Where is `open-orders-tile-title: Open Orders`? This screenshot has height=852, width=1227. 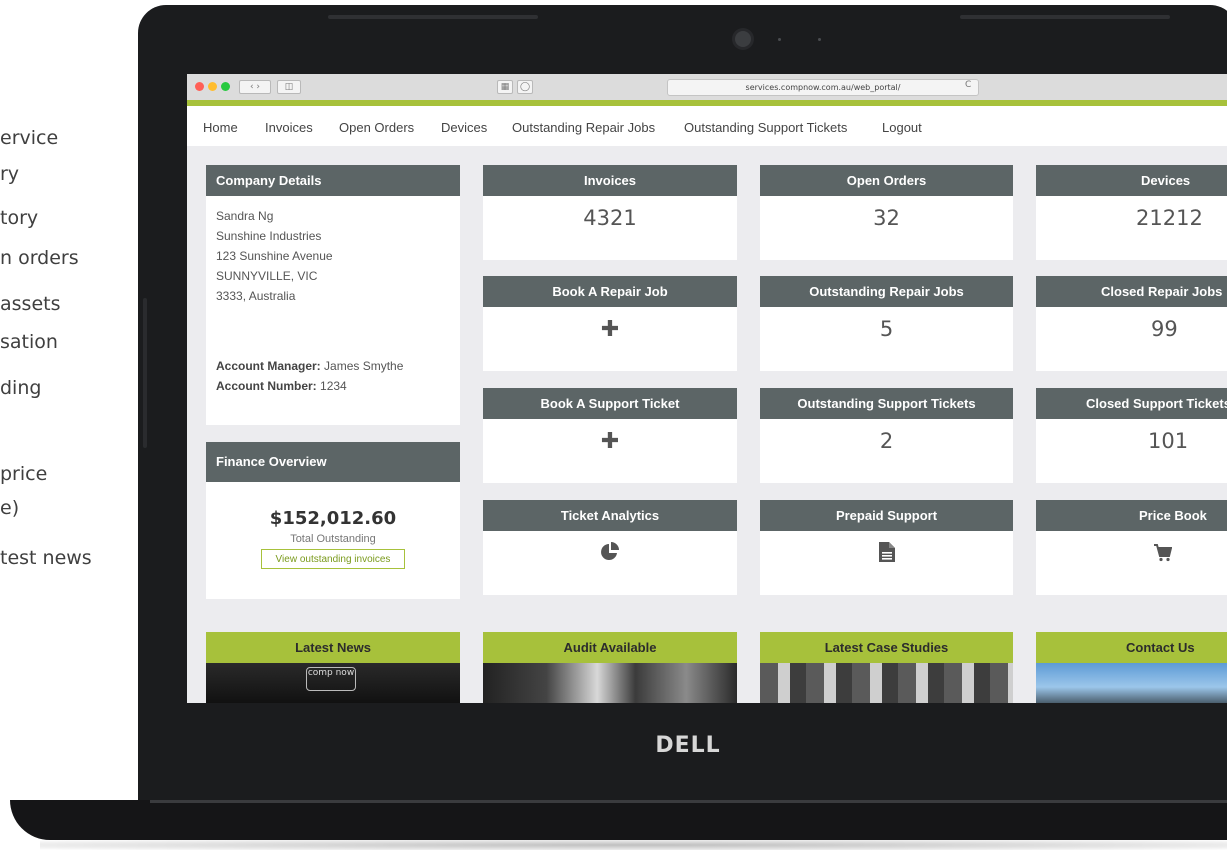 open-orders-tile-title: Open Orders is located at coordinates (886, 180).